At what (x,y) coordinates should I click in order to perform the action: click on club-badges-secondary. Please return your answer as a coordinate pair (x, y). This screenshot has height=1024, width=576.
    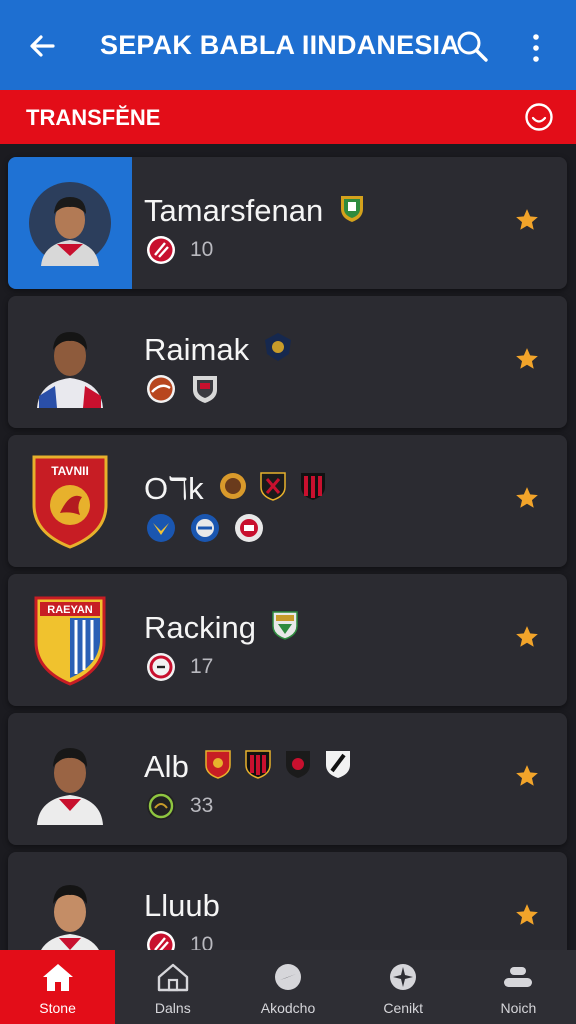
    Looking at the image, I should click on (205, 528).